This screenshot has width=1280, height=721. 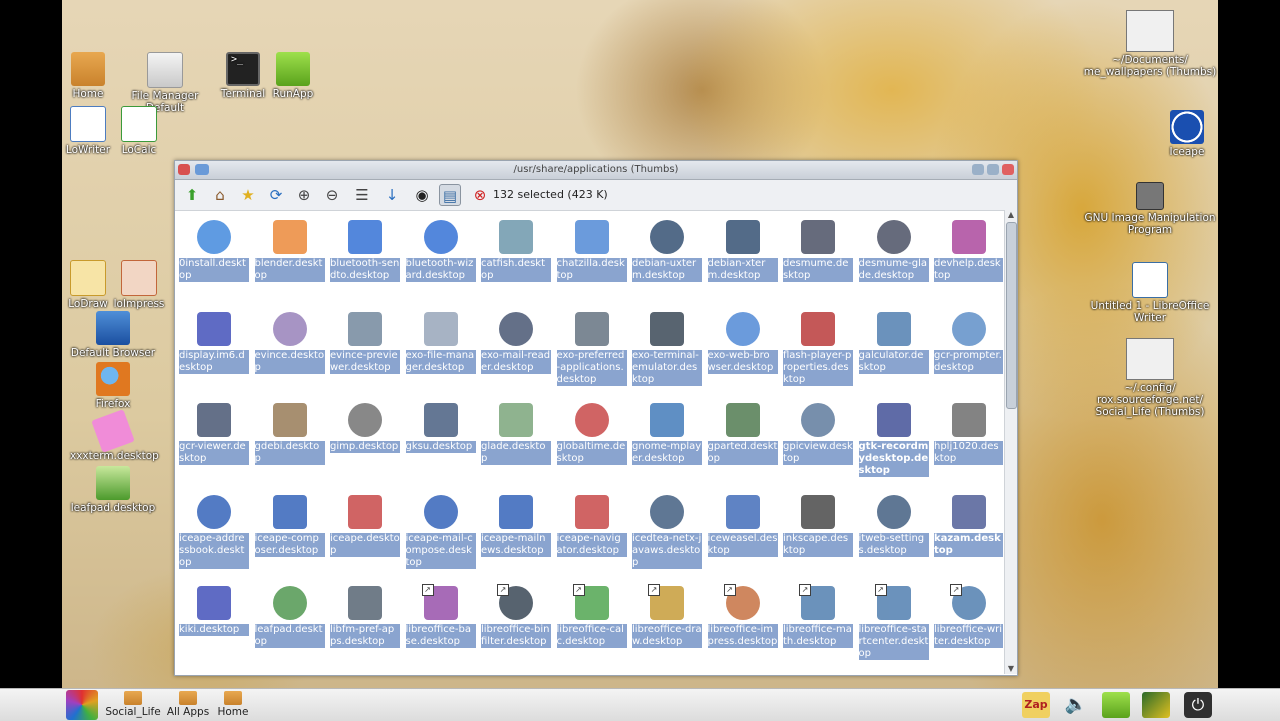 I want to click on home-icon: ⌂, so click(x=220, y=195).